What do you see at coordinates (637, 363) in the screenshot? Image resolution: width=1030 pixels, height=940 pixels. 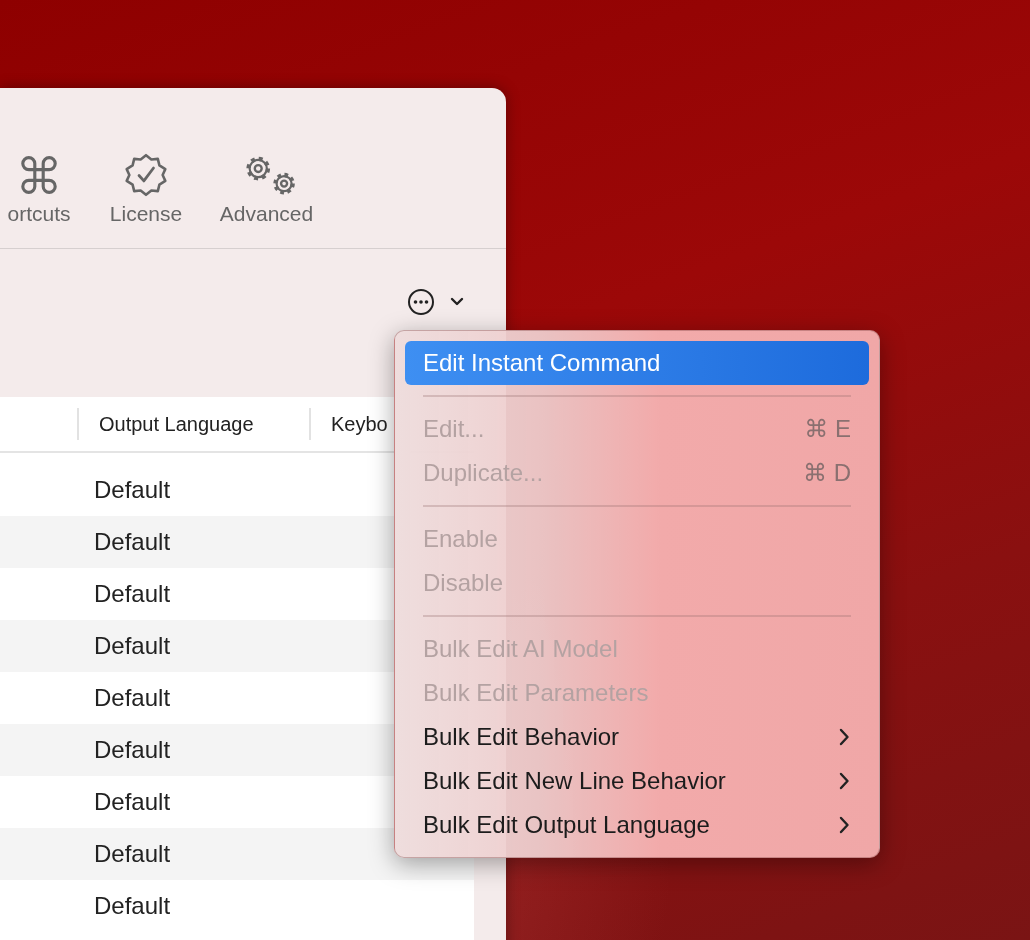 I see `menu-item: Edit Instant Command` at bounding box center [637, 363].